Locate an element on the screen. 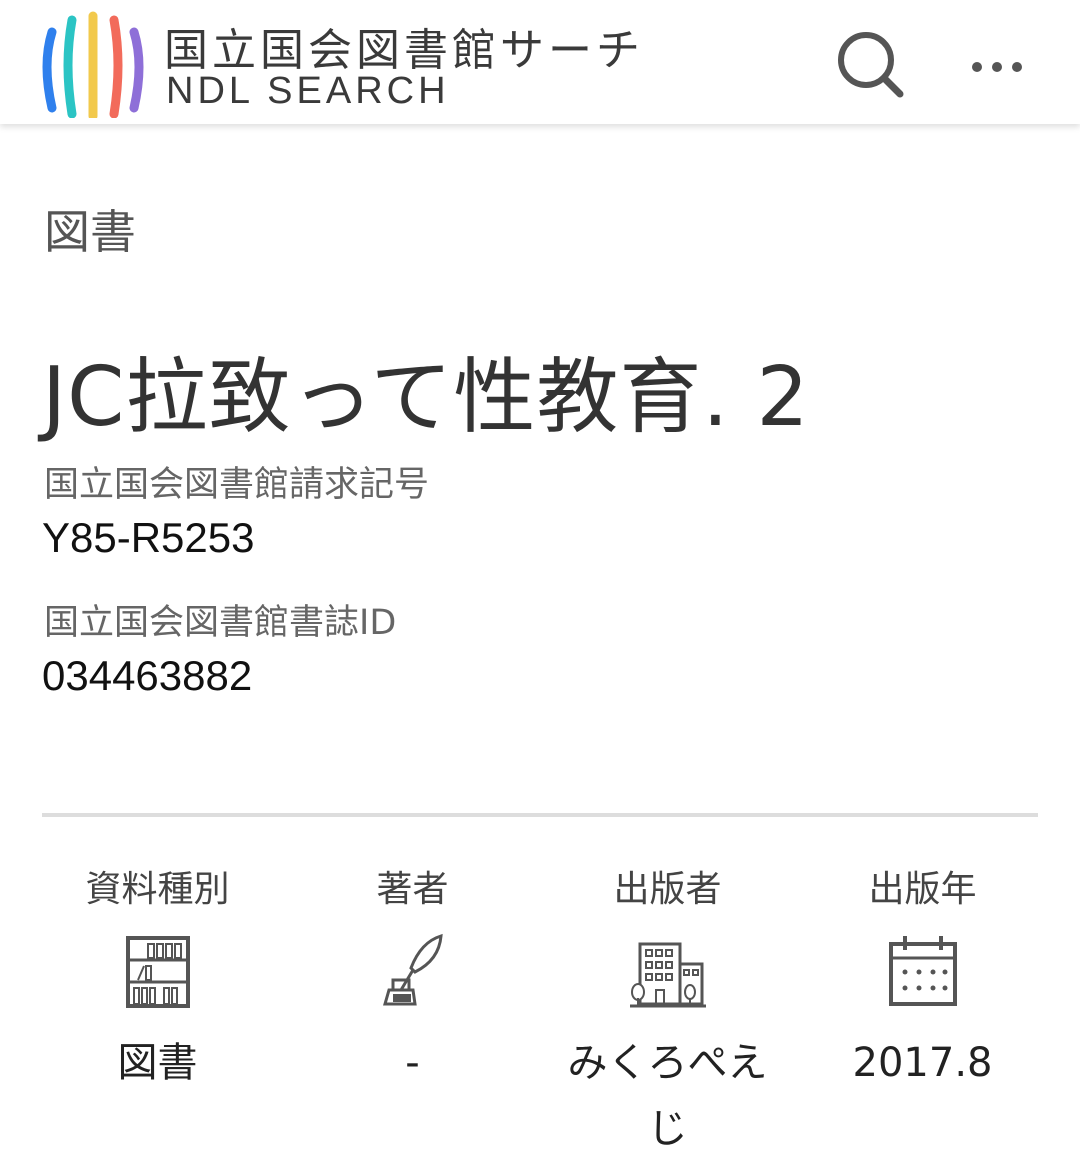  search-icon is located at coordinates (871, 65).